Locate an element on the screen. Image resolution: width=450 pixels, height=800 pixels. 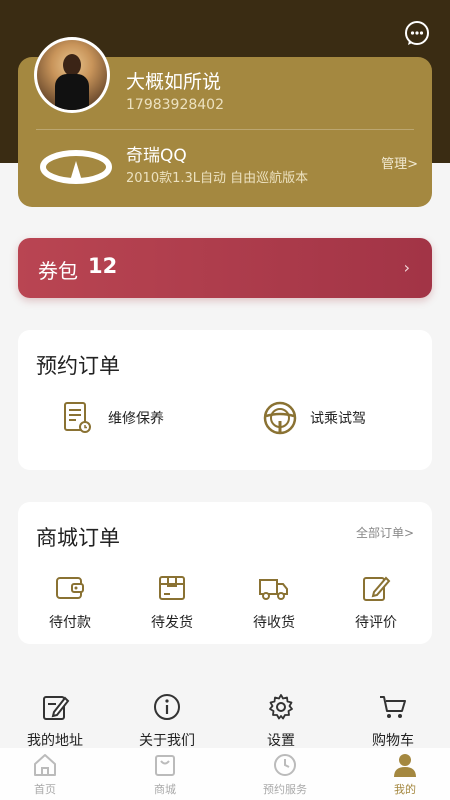
repair-document-icon is located at coordinates (77, 417).